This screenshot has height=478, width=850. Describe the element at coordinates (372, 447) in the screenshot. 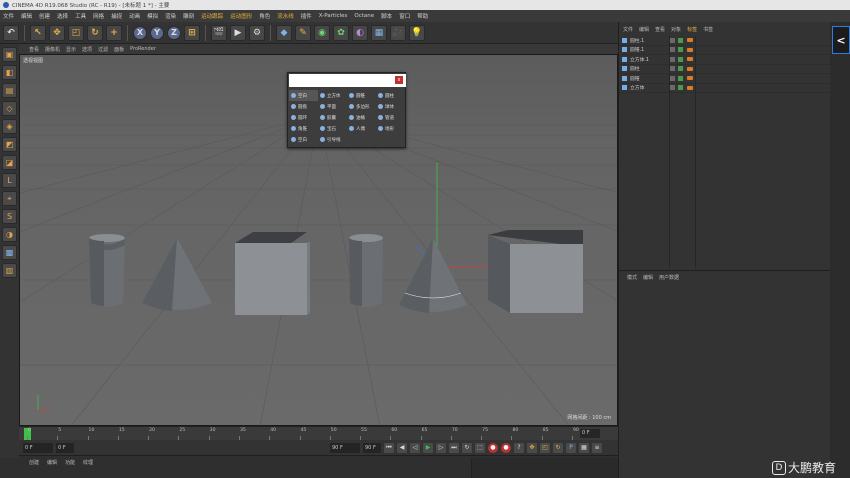

I see `max-frame-field: 90 F` at that location.